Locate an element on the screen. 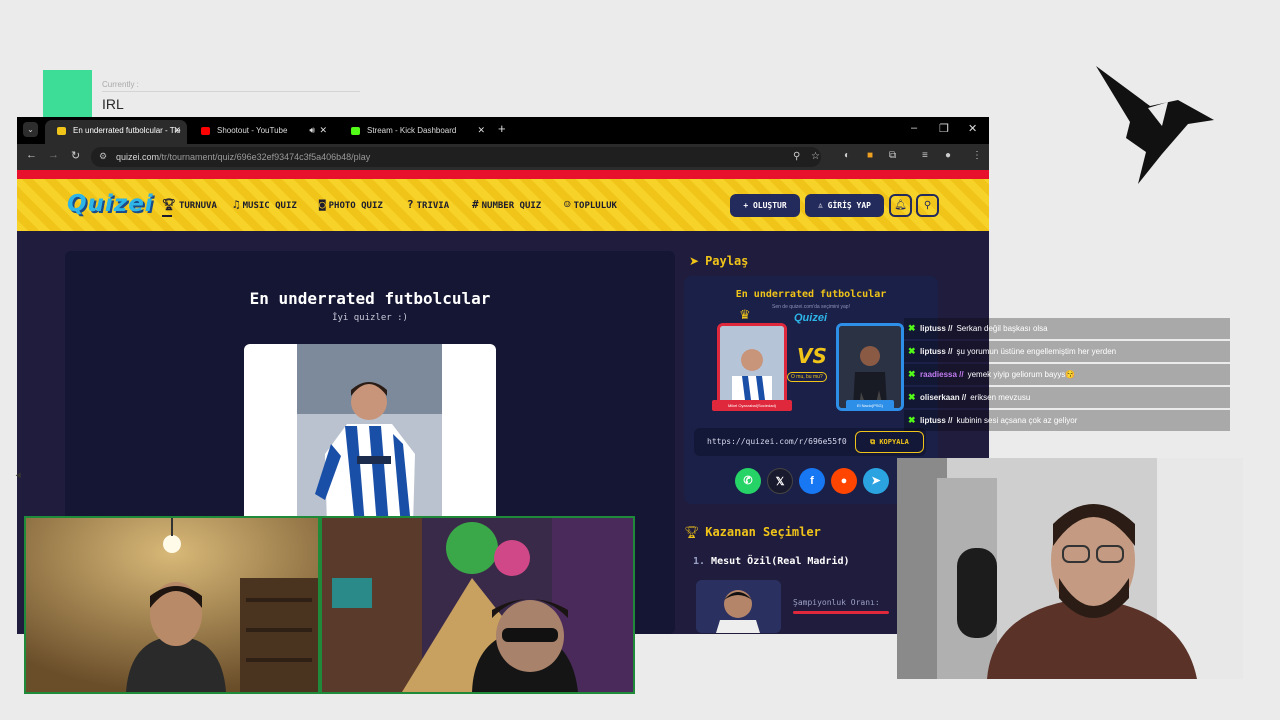  back-icon: ← is located at coordinates (31, 155).